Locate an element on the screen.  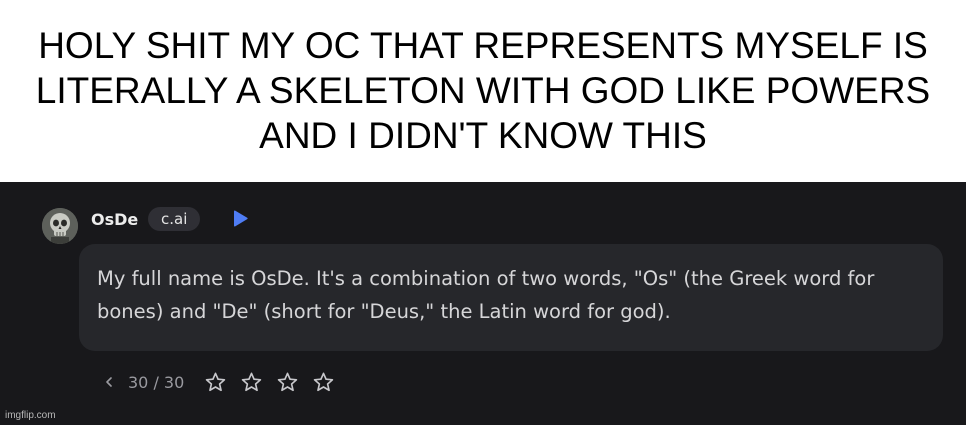
imgflip-watermark: imgflip.com is located at coordinates (30, 415).